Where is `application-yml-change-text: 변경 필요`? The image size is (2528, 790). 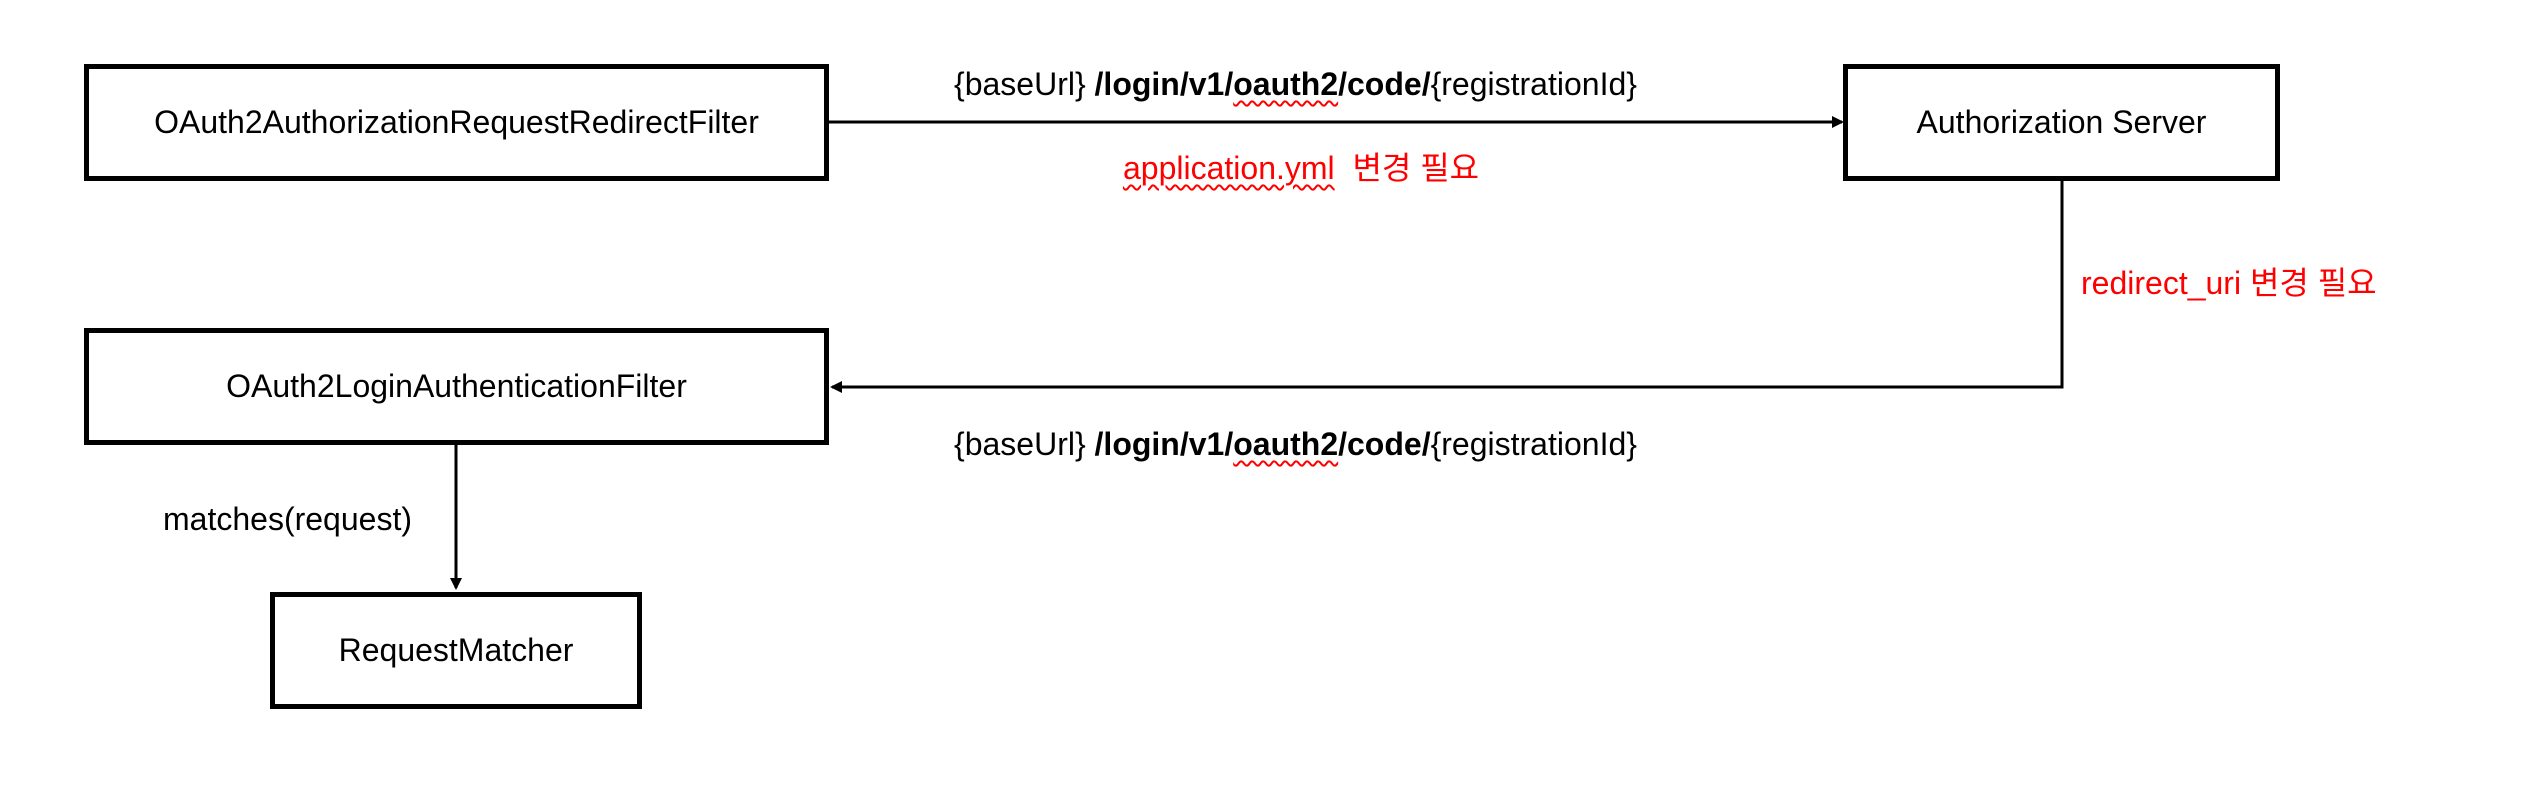 application-yml-change-text: 변경 필요 is located at coordinates (1416, 168).